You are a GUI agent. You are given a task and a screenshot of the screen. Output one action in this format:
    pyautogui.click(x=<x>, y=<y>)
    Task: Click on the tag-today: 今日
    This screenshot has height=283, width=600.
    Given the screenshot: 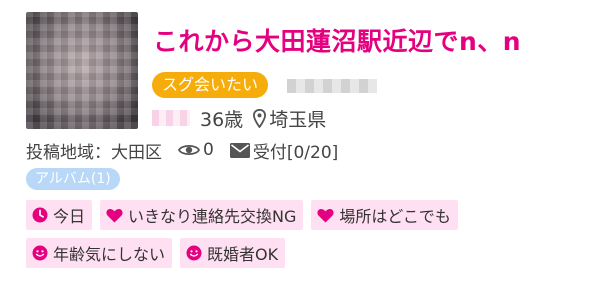 What is the action you would take?
    pyautogui.click(x=59, y=215)
    